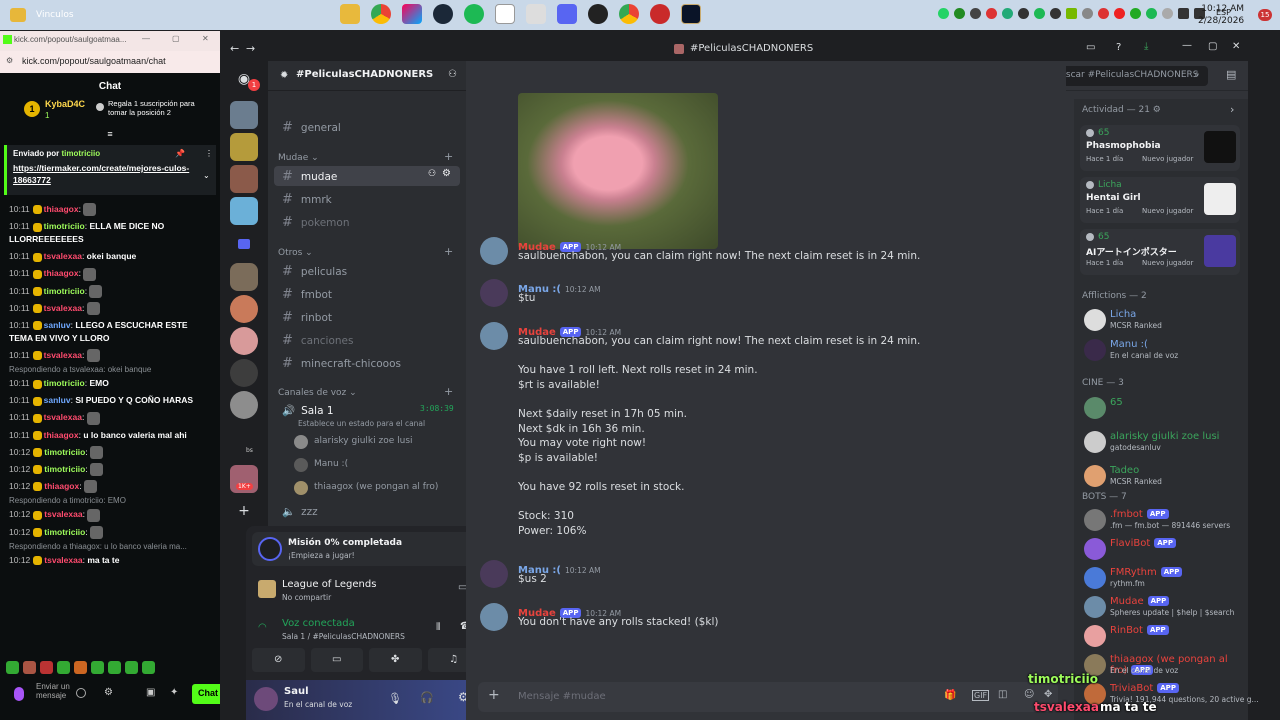  I want to click on noise-suppression-icon: ⦀, so click(438, 627).